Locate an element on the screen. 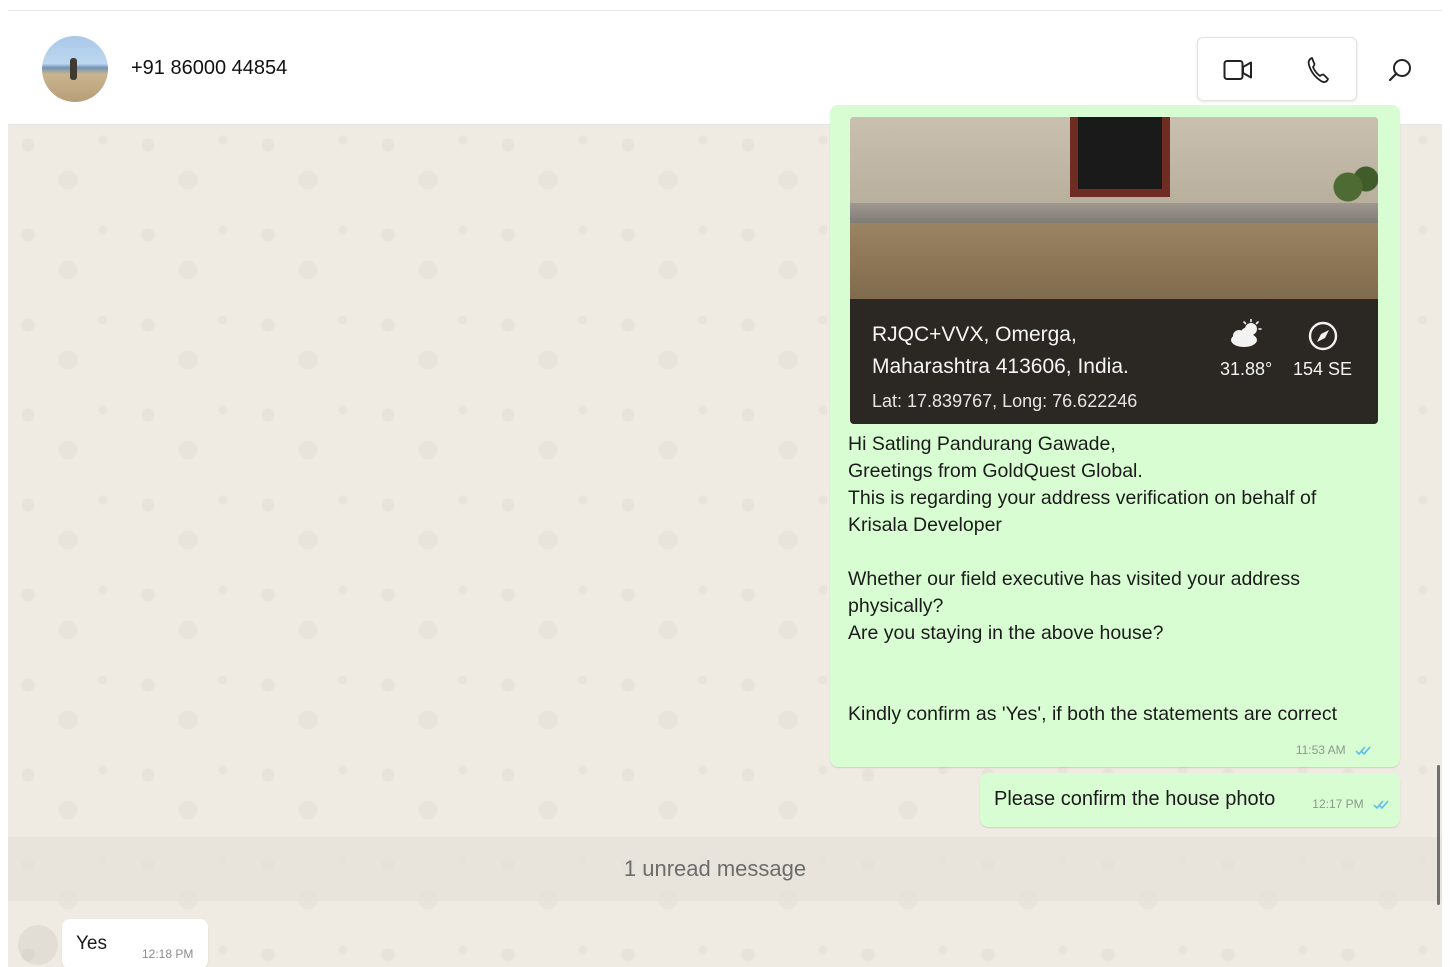 The image size is (1450, 967). call-button-group is located at coordinates (1277, 69).